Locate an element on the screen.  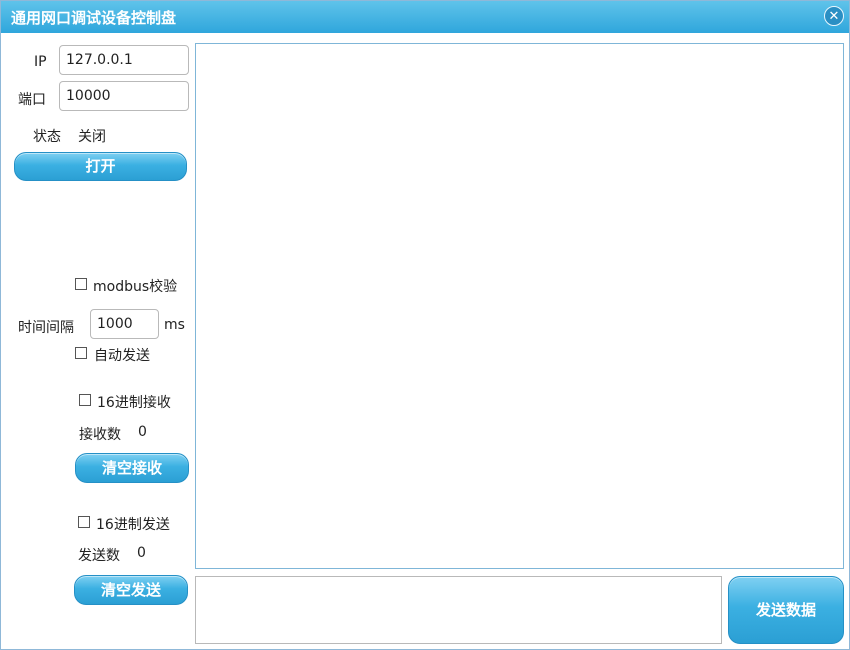
open-button: 打开 is located at coordinates (100, 166).